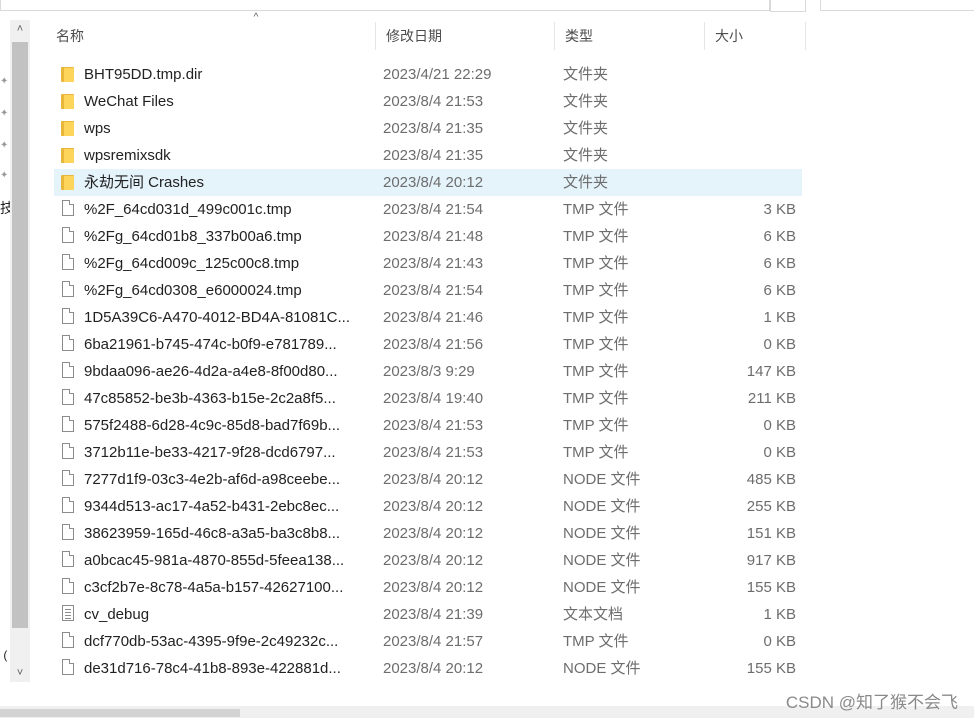 The height and width of the screenshot is (718, 974). I want to click on address-bar, so click(385, 5).